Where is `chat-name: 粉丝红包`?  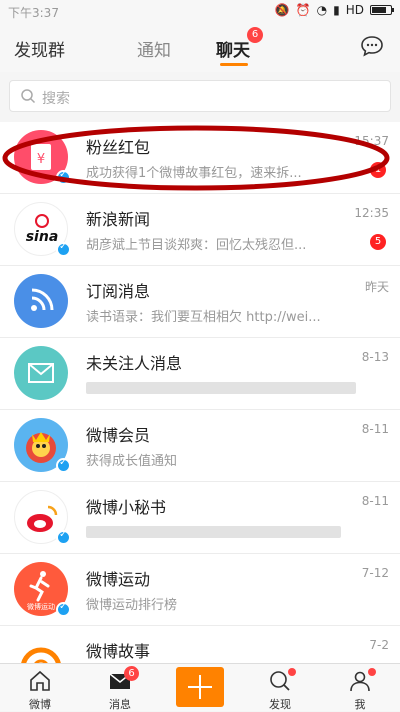
chat-name: 粉丝红包 is located at coordinates (118, 147).